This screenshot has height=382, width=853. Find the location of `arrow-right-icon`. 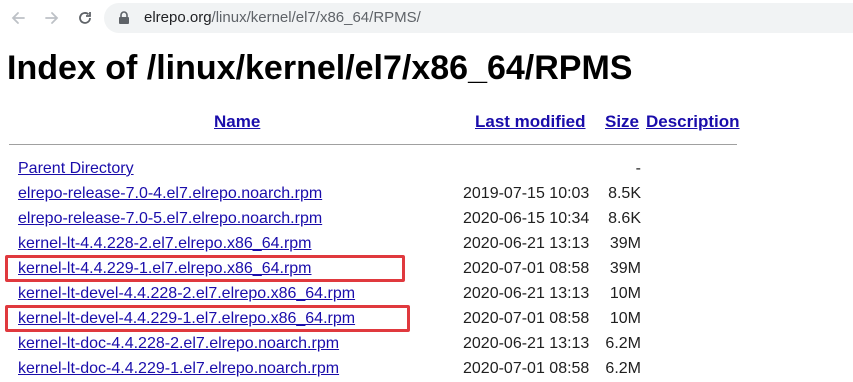

arrow-right-icon is located at coordinates (52, 18).